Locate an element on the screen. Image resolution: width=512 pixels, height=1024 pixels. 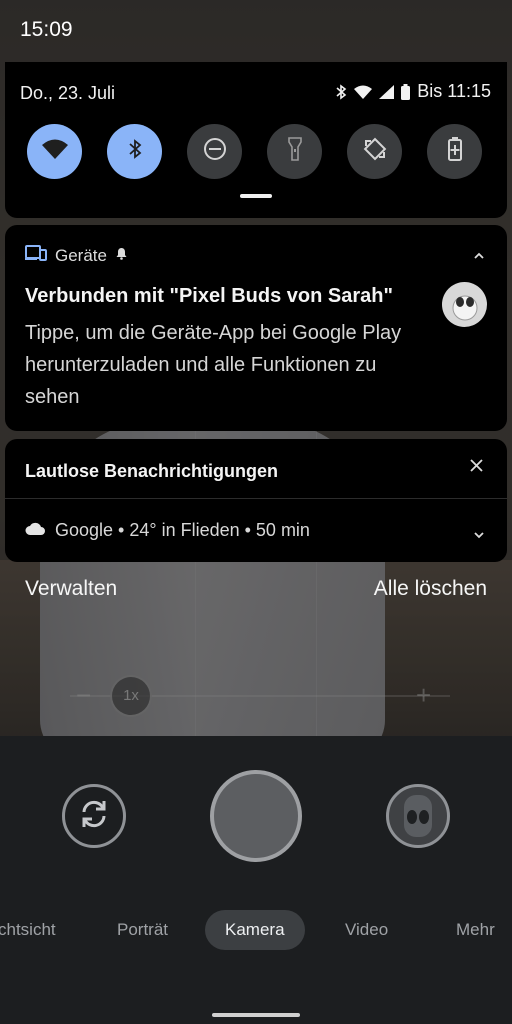
mode-portrait: Porträt is located at coordinates (142, 930).